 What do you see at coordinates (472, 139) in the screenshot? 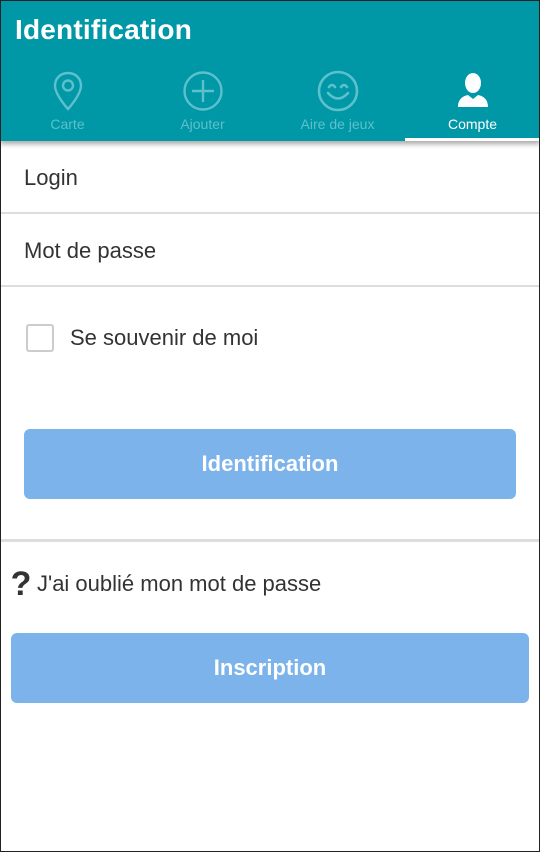
I see `active-tab-indicator` at bounding box center [472, 139].